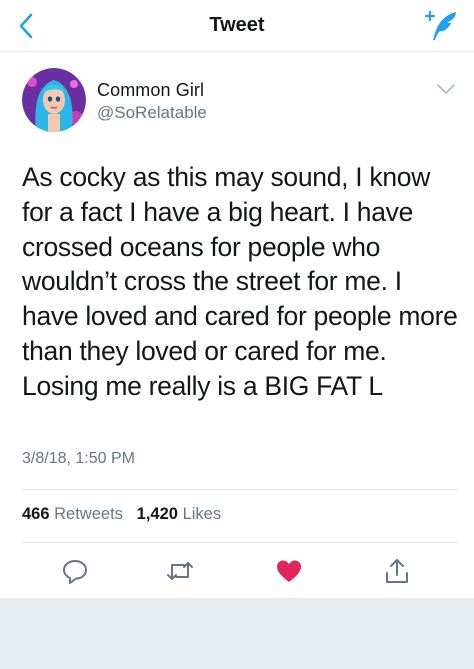 This screenshot has height=669, width=474. I want to click on avatar-image, so click(54, 100).